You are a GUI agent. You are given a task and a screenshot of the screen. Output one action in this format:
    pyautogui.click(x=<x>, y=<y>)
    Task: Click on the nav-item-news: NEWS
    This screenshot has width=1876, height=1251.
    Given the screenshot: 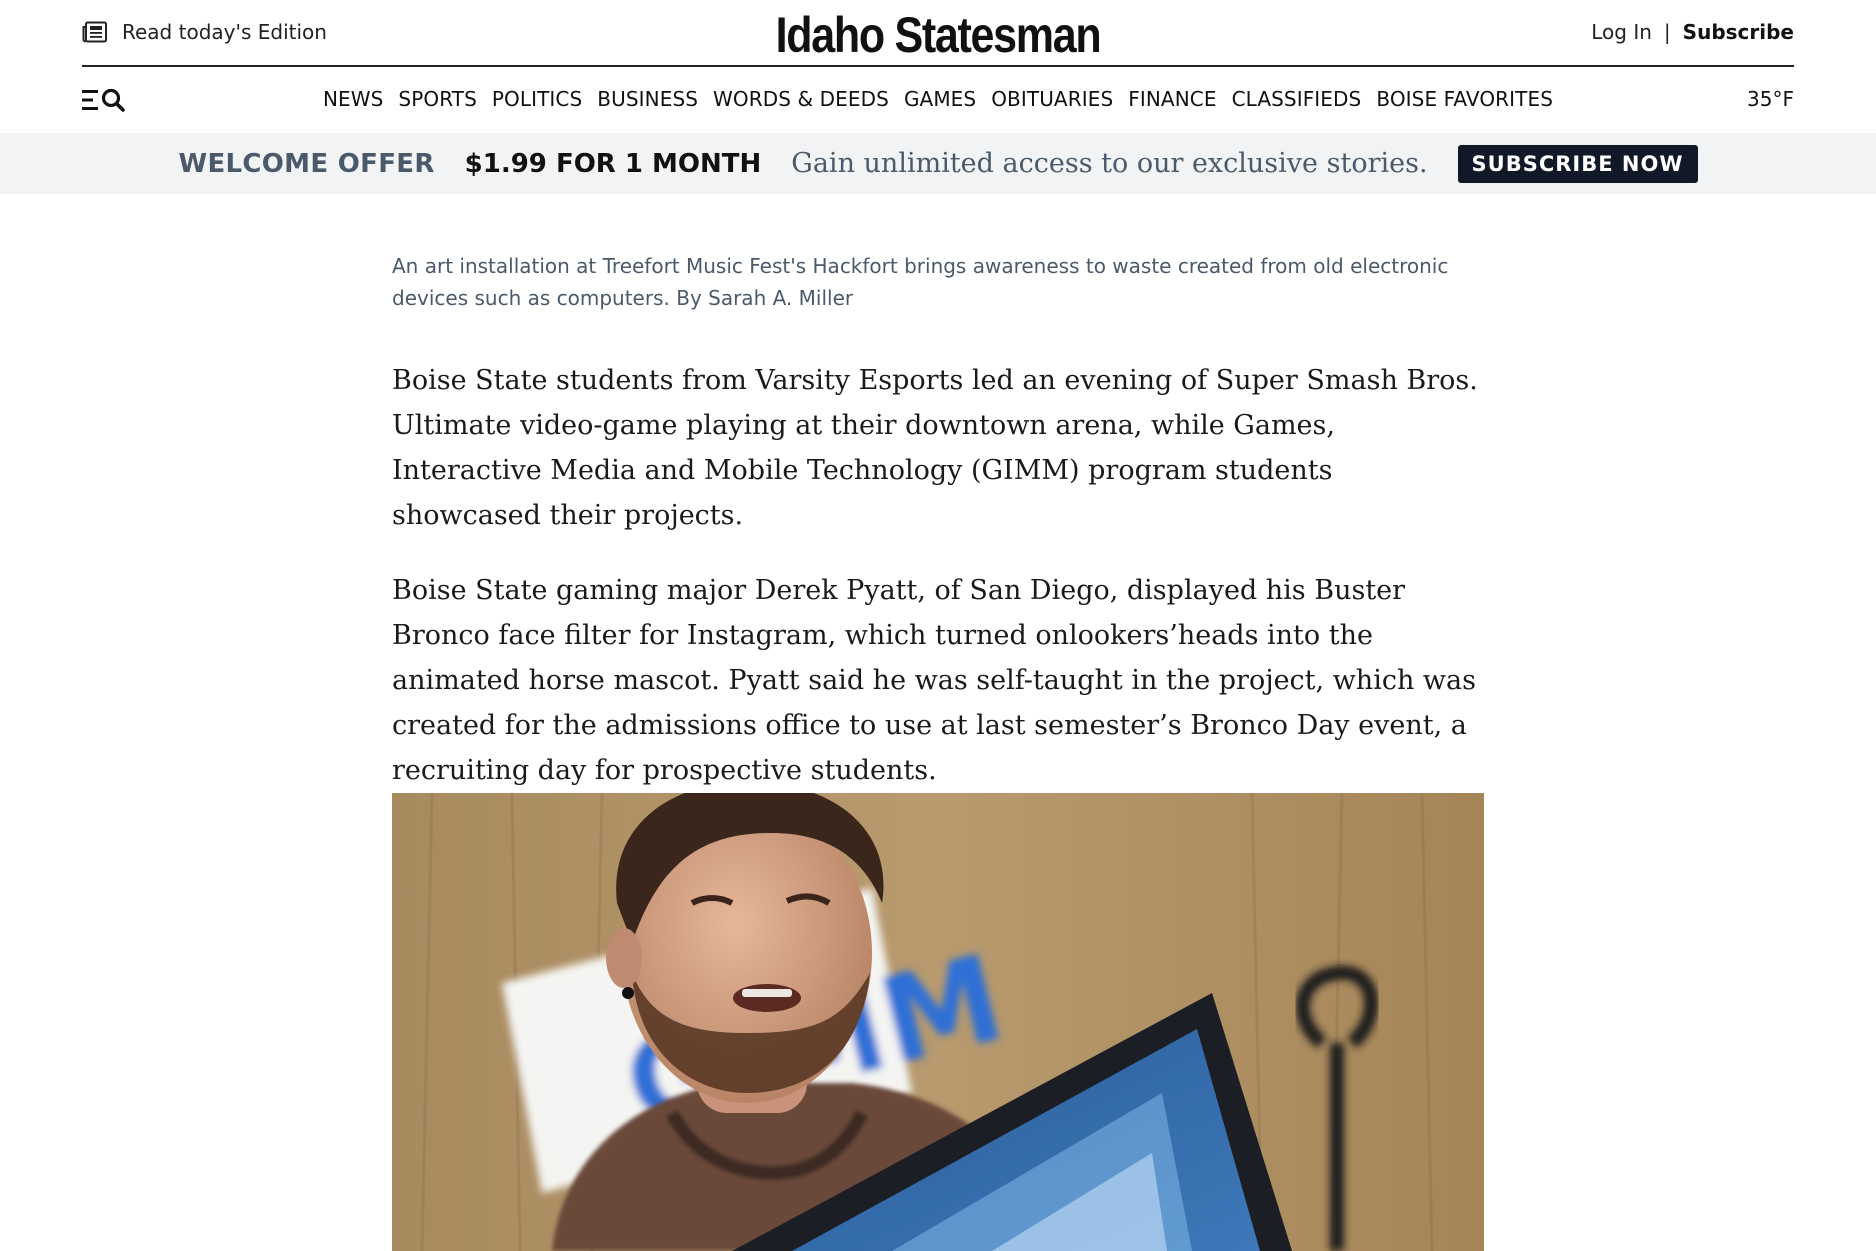 What is the action you would take?
    pyautogui.click(x=353, y=99)
    